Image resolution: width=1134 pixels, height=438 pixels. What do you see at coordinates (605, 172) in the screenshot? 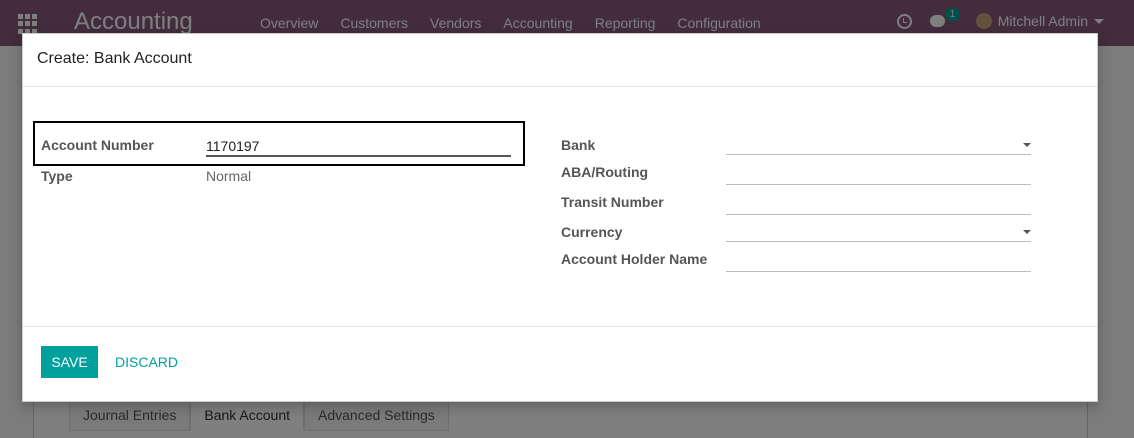
I see `aba-routing-label: ABA/Routing` at bounding box center [605, 172].